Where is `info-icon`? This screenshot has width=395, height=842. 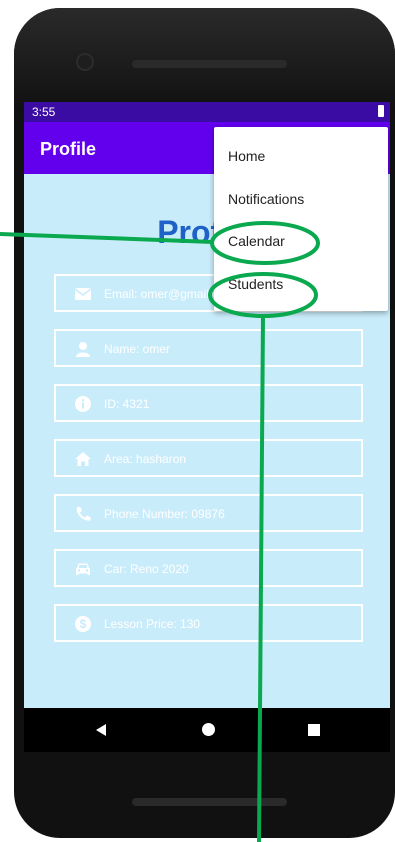 info-icon is located at coordinates (83, 404).